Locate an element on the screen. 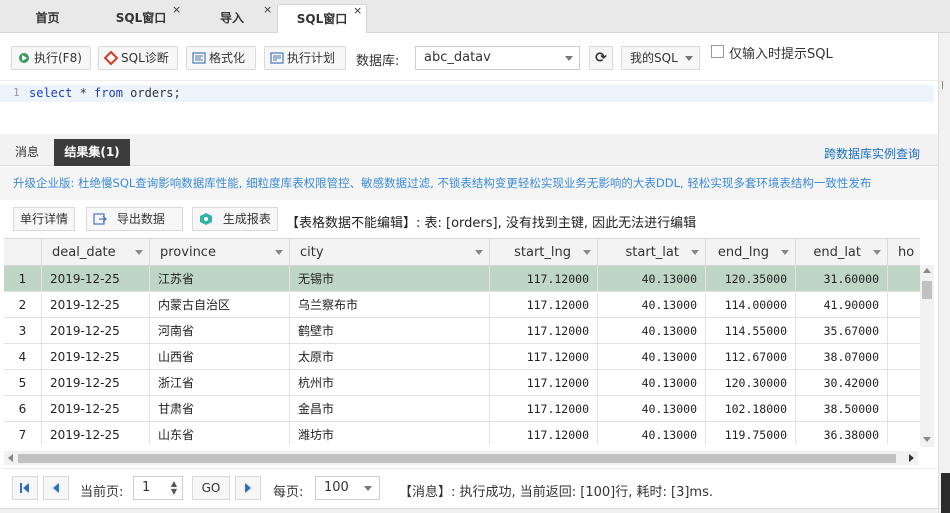  cell-end-lat: 31.60000 is located at coordinates (842, 279).